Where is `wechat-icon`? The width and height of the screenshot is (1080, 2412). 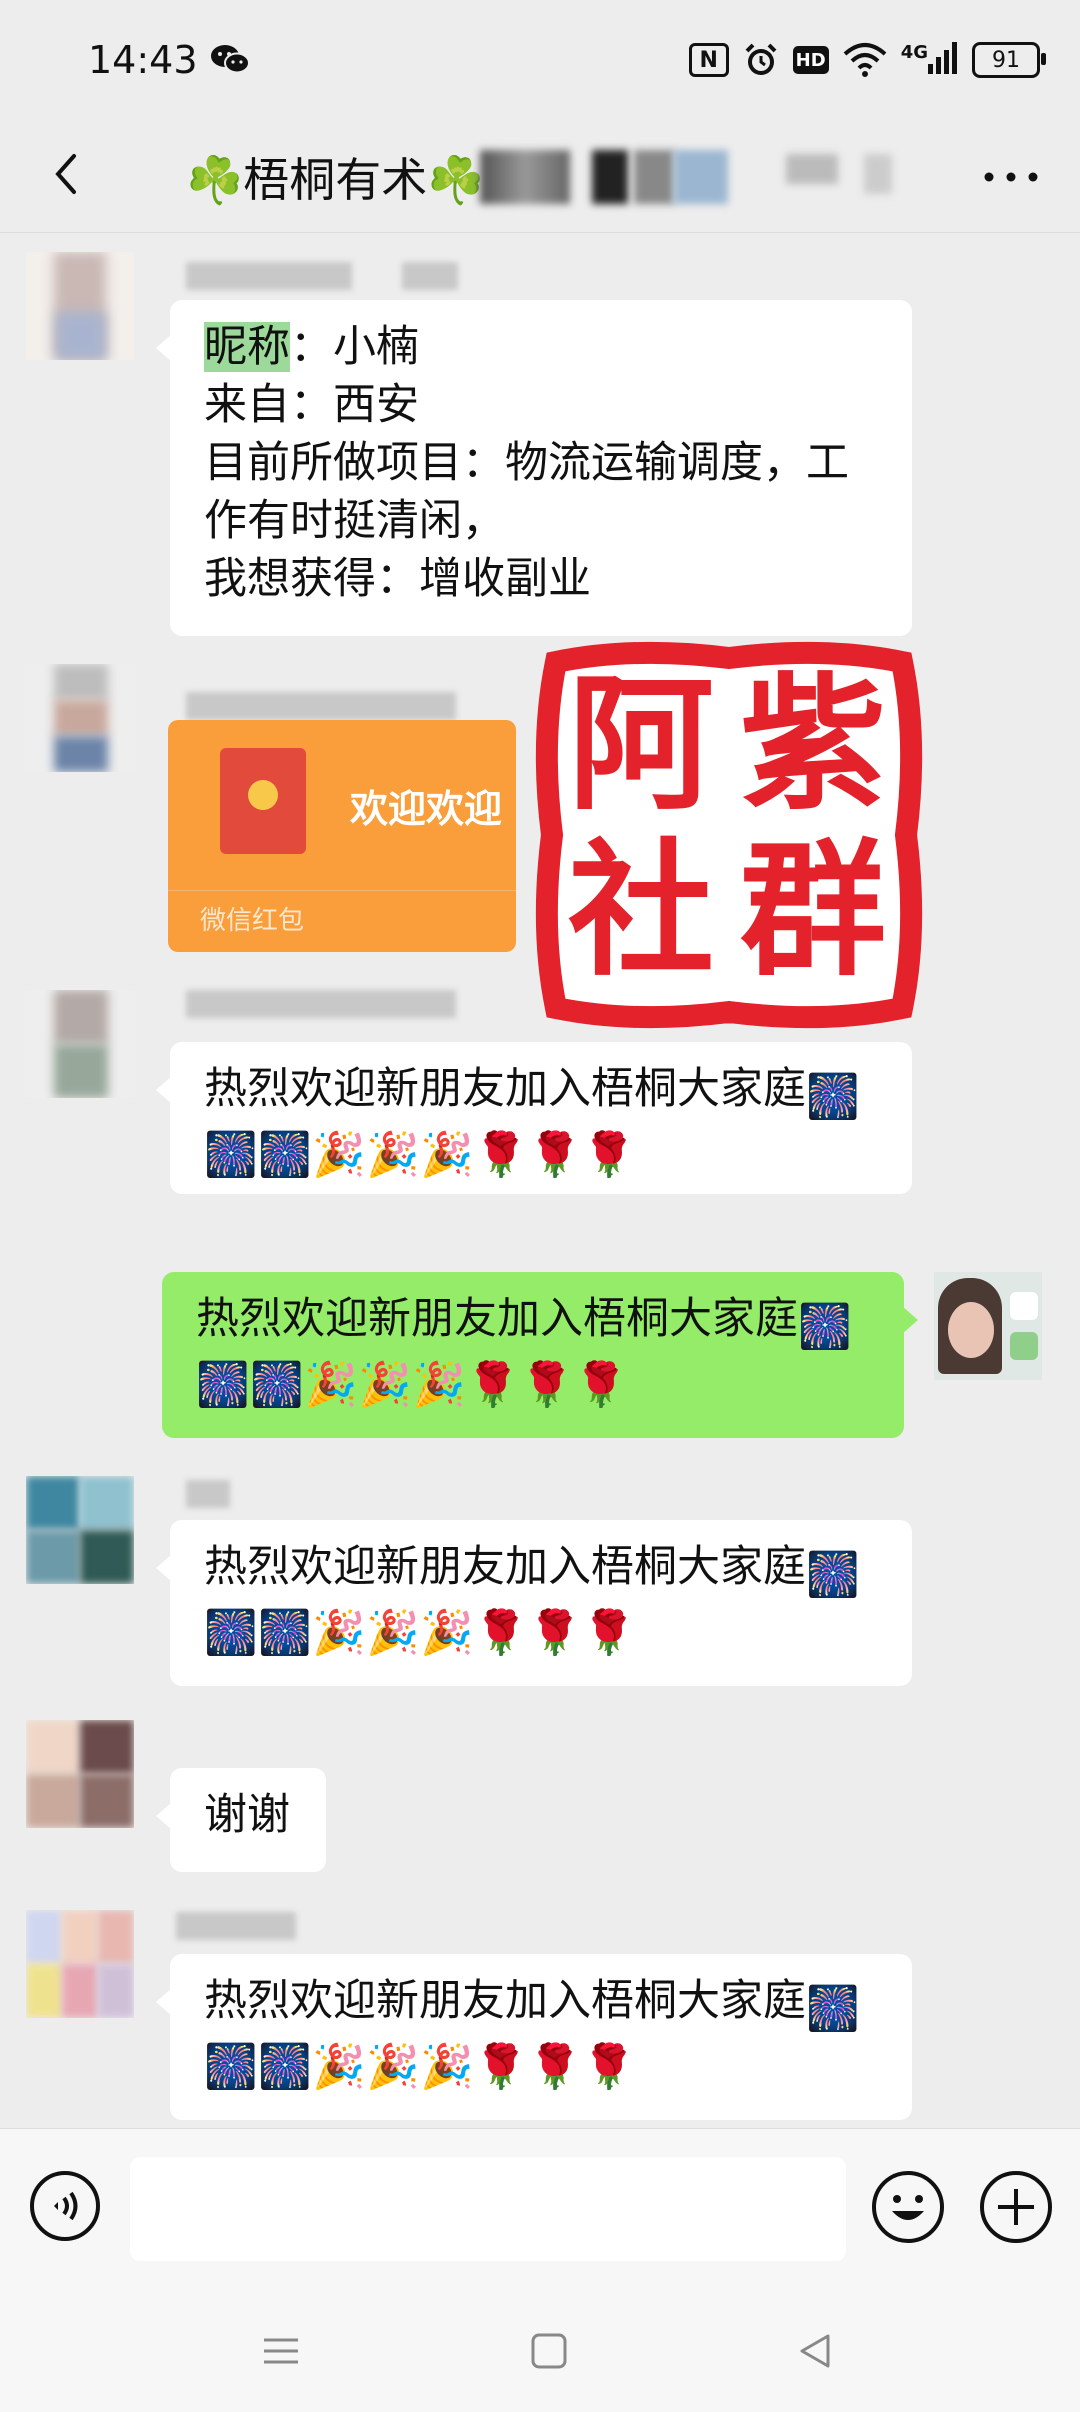
wechat-icon is located at coordinates (230, 59).